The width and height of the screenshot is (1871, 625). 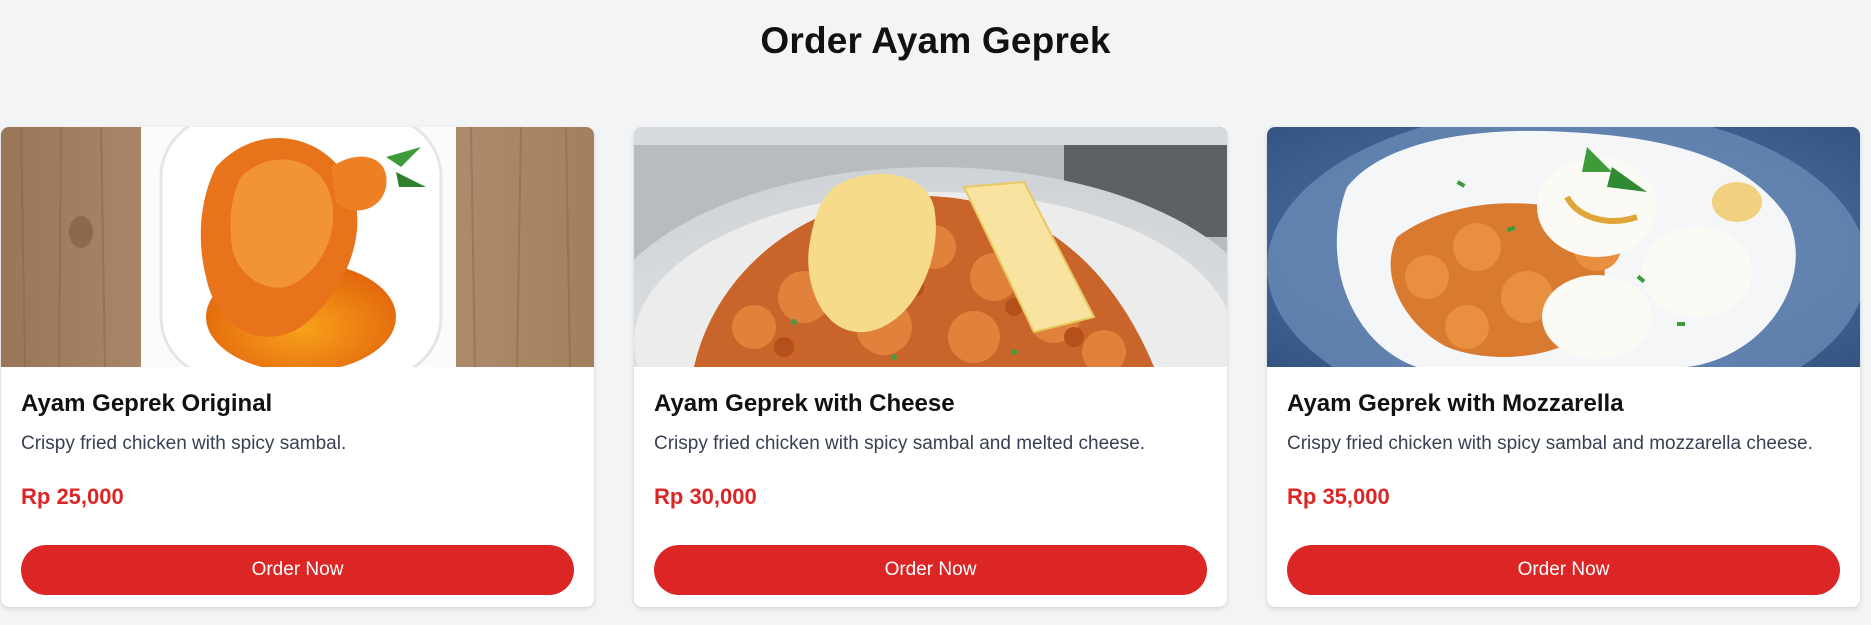 I want to click on product-description: Crispy fried chicken with spicy sambal., so click(x=184, y=443).